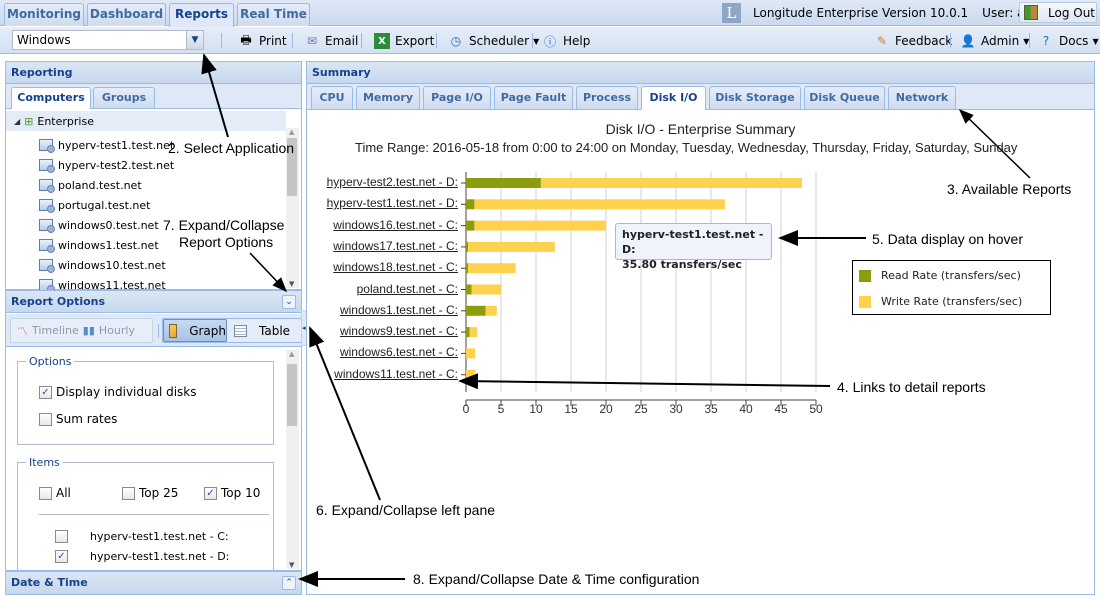  What do you see at coordinates (224, 225) in the screenshot?
I see `annotation-report-options-1: 7. Expand/Collapse` at bounding box center [224, 225].